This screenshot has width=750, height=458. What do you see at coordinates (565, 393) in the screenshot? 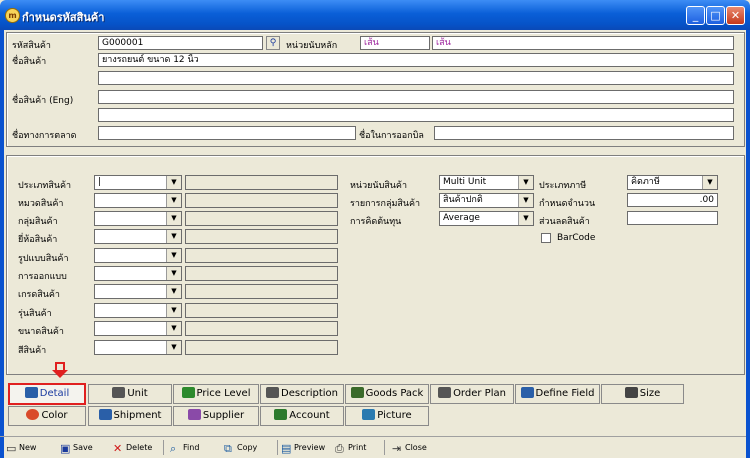
I see `tab-label: Define Field` at bounding box center [565, 393].